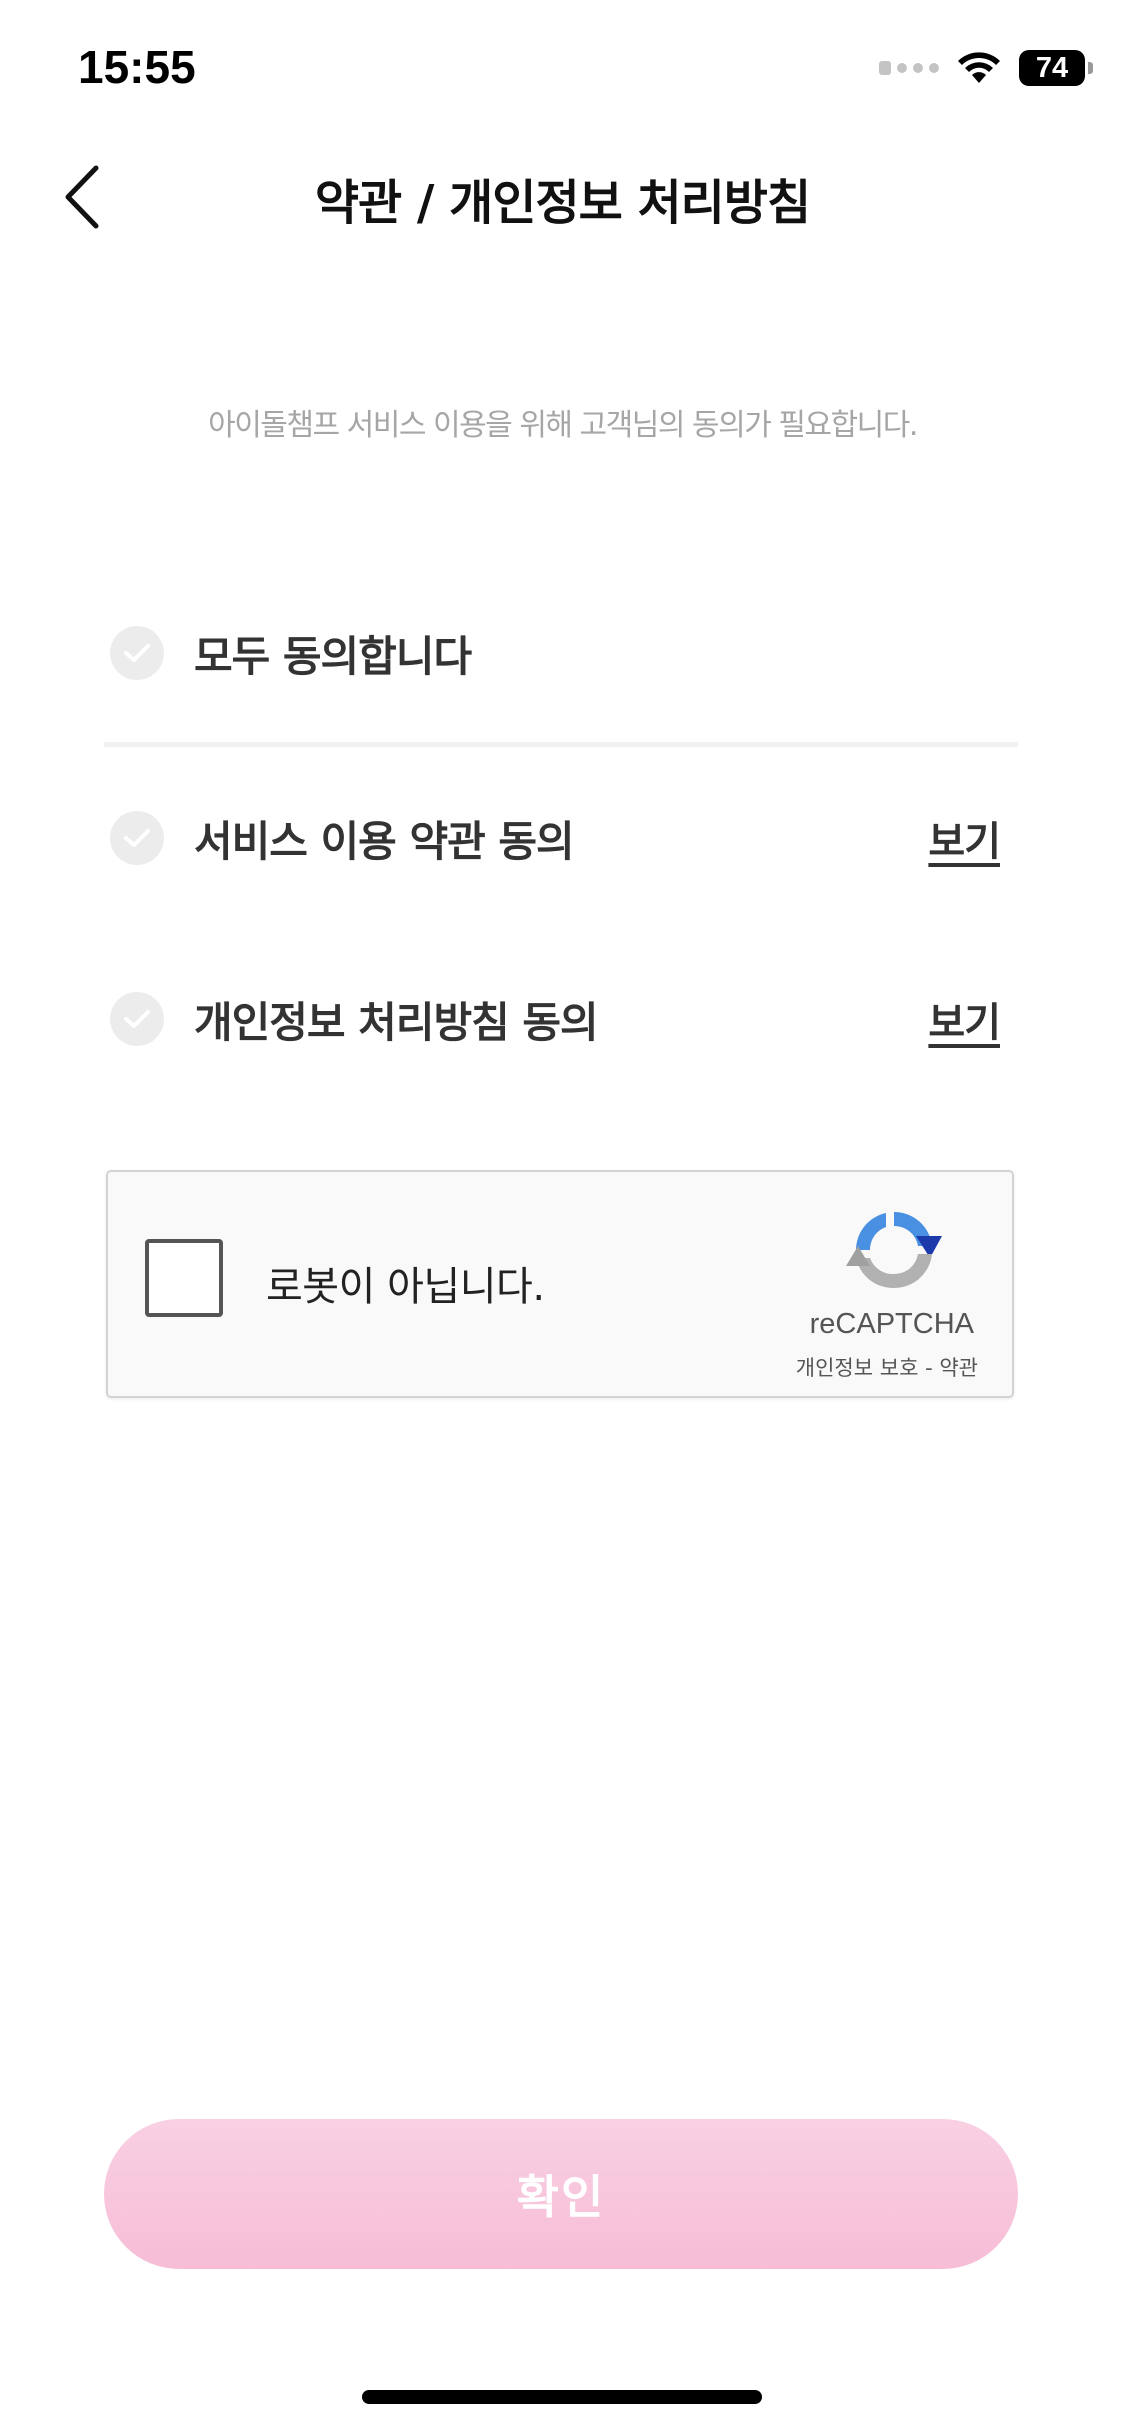 Image resolution: width=1125 pixels, height=2436 pixels. I want to click on agree-all-row: 모두 동의합니다, so click(555, 653).